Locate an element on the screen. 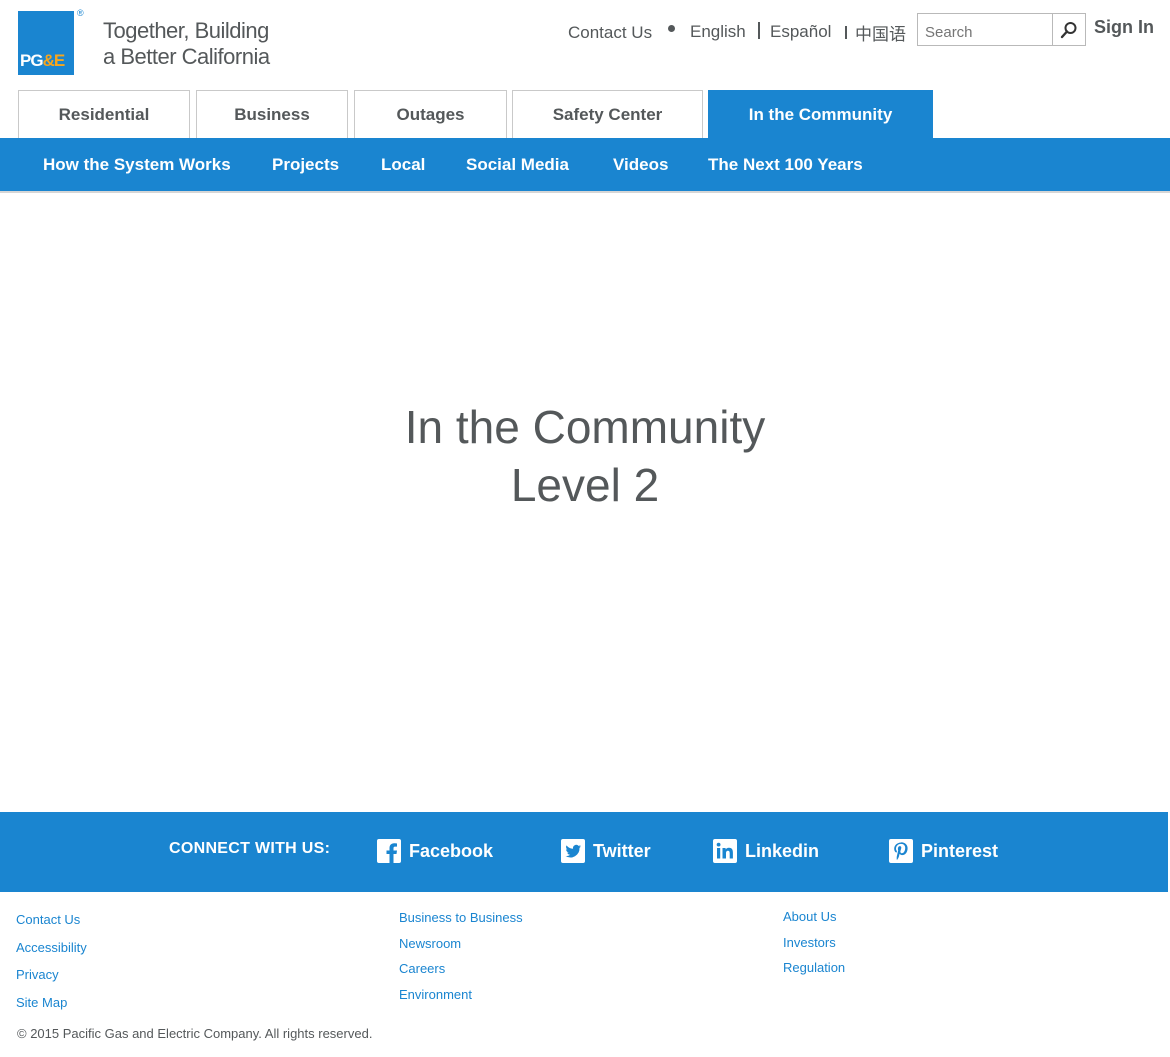 This screenshot has height=1057, width=1170. pge-logo-text: PG&E is located at coordinates (42, 61).